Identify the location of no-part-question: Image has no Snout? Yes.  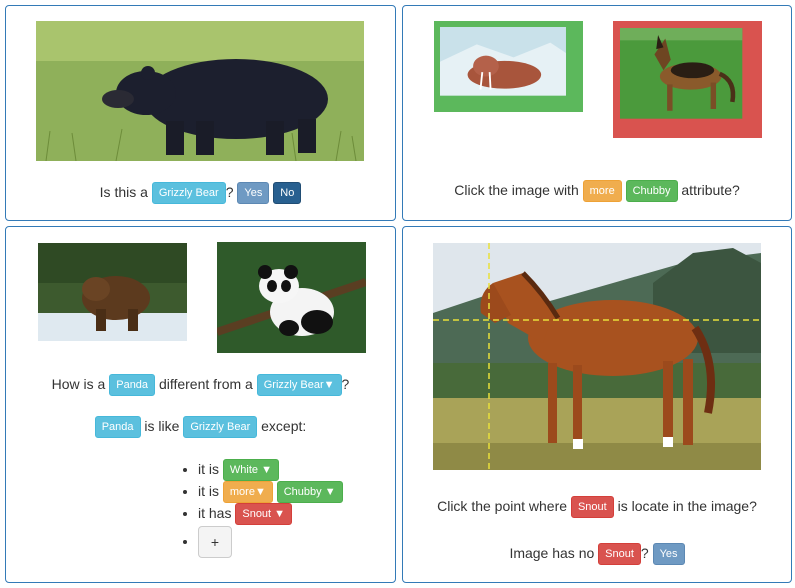
(597, 554).